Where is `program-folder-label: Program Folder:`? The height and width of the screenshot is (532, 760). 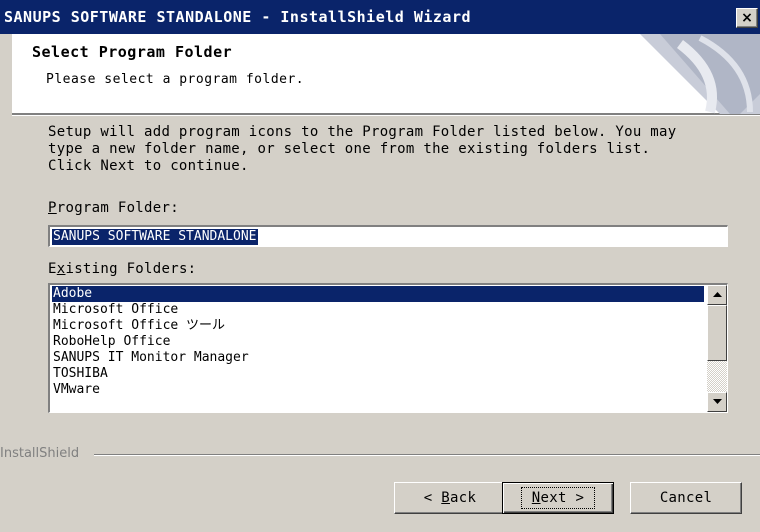
program-folder-label: Program Folder: is located at coordinates (113, 208).